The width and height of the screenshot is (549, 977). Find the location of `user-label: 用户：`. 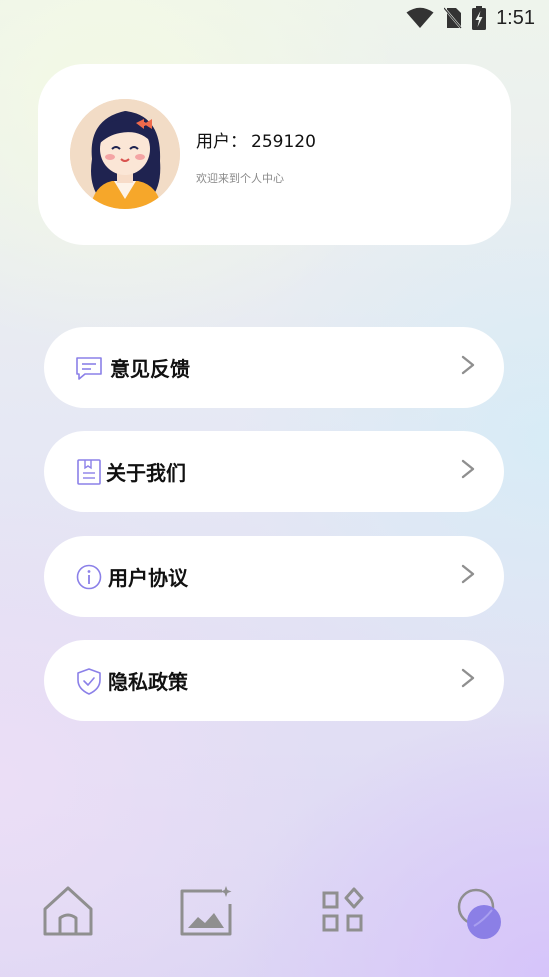

user-label: 用户： is located at coordinates (221, 142).